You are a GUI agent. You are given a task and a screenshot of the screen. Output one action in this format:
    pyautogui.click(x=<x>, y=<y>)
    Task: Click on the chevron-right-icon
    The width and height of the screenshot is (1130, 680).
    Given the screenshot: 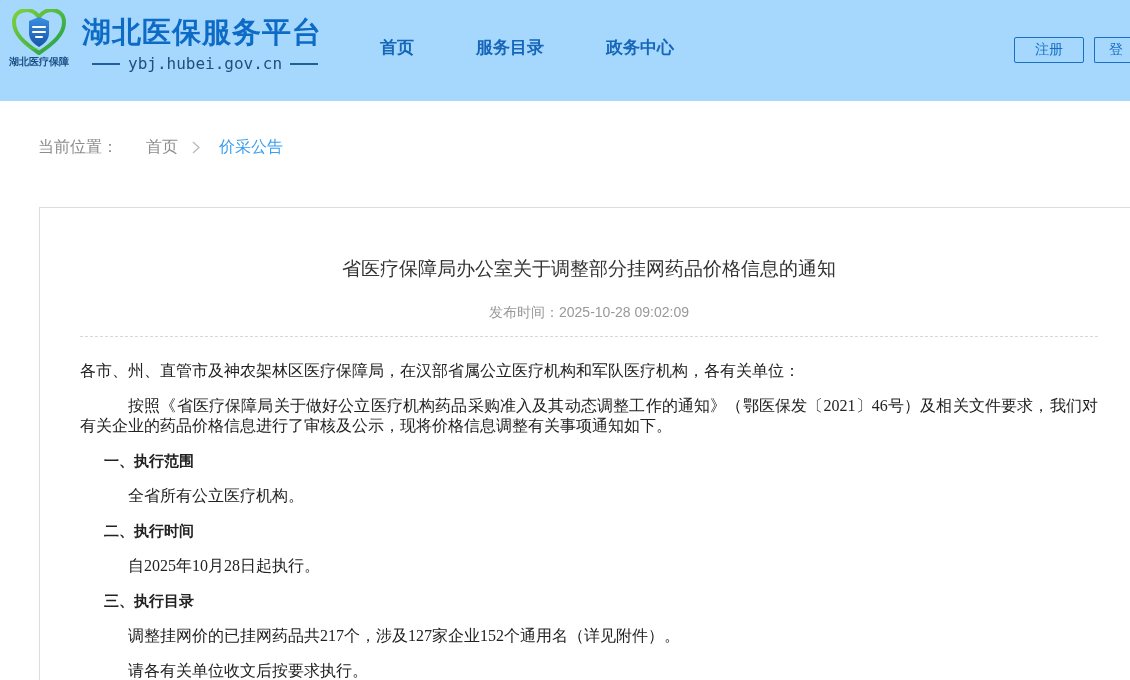 What is the action you would take?
    pyautogui.click(x=196, y=147)
    